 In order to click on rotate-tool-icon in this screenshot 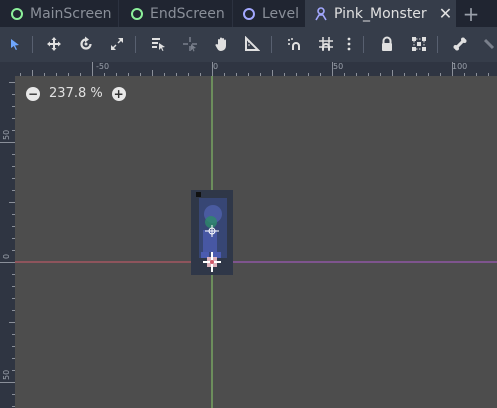, I will do `click(86, 44)`.